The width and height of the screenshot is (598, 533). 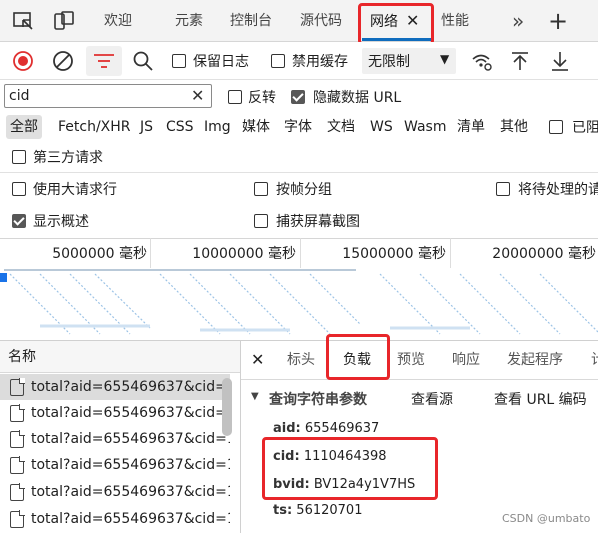 What do you see at coordinates (227, 407) in the screenshot?
I see `list-scrollbar` at bounding box center [227, 407].